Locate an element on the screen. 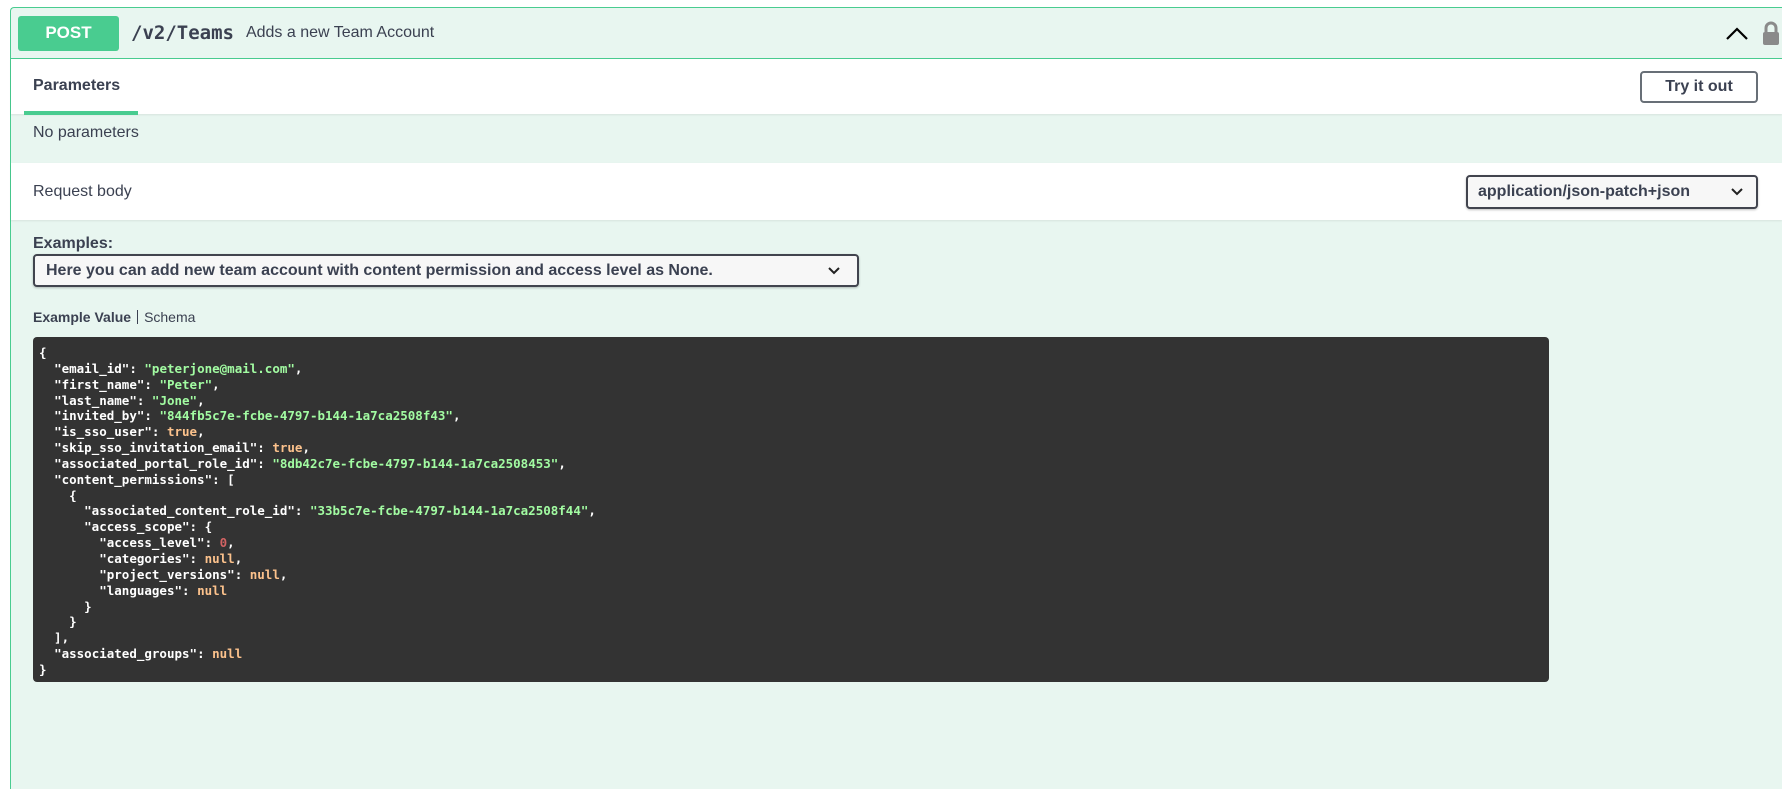  operation-summary: POST /v2/Teams Adds a new Team Account is located at coordinates (896, 33).